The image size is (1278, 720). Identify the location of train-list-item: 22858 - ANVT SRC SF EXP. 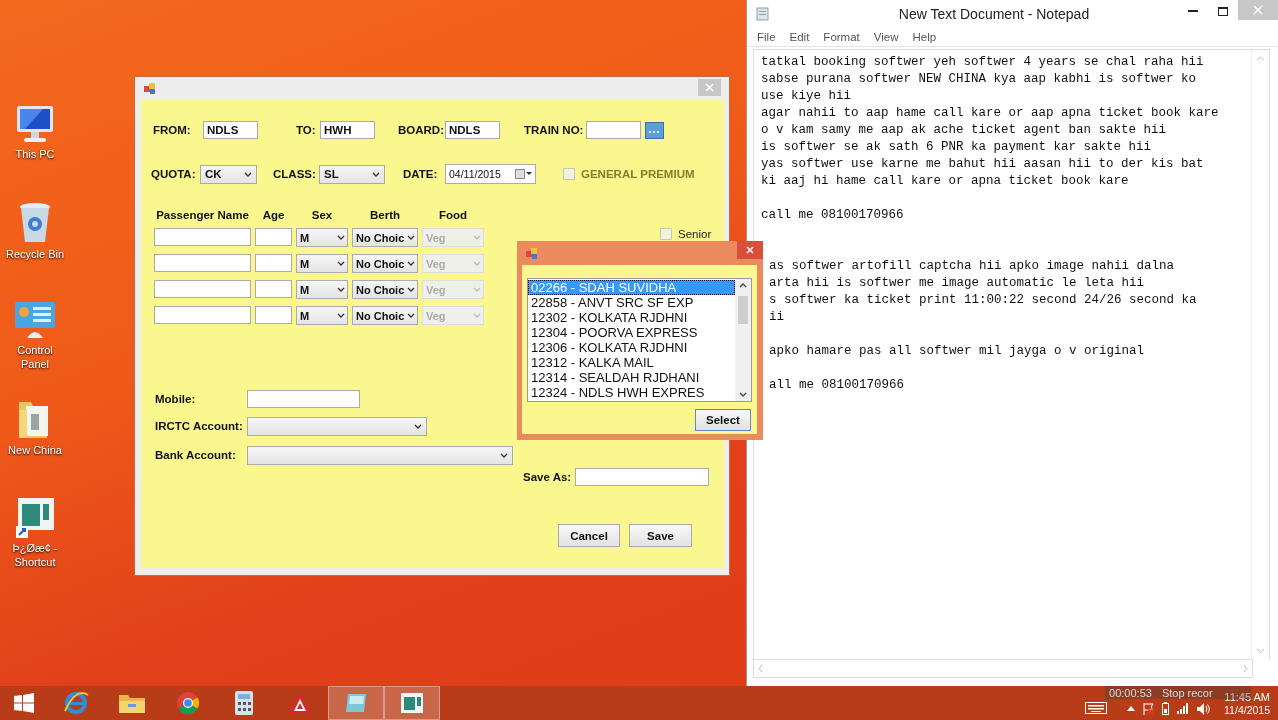
(631, 302).